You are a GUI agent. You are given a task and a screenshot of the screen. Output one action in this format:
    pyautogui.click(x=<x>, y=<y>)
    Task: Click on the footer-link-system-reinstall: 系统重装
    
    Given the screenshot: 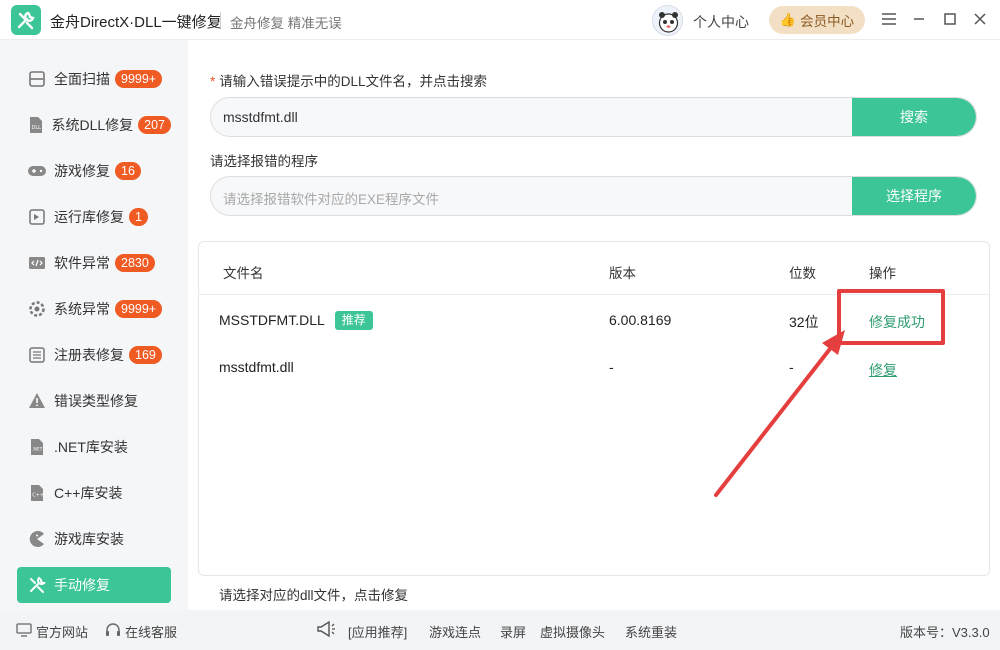 What is the action you would take?
    pyautogui.click(x=651, y=631)
    